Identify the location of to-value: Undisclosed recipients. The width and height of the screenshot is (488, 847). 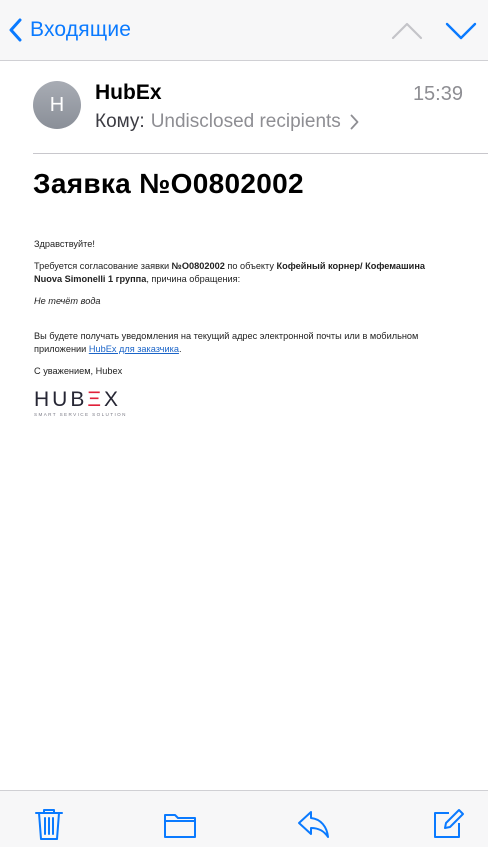
(245, 121).